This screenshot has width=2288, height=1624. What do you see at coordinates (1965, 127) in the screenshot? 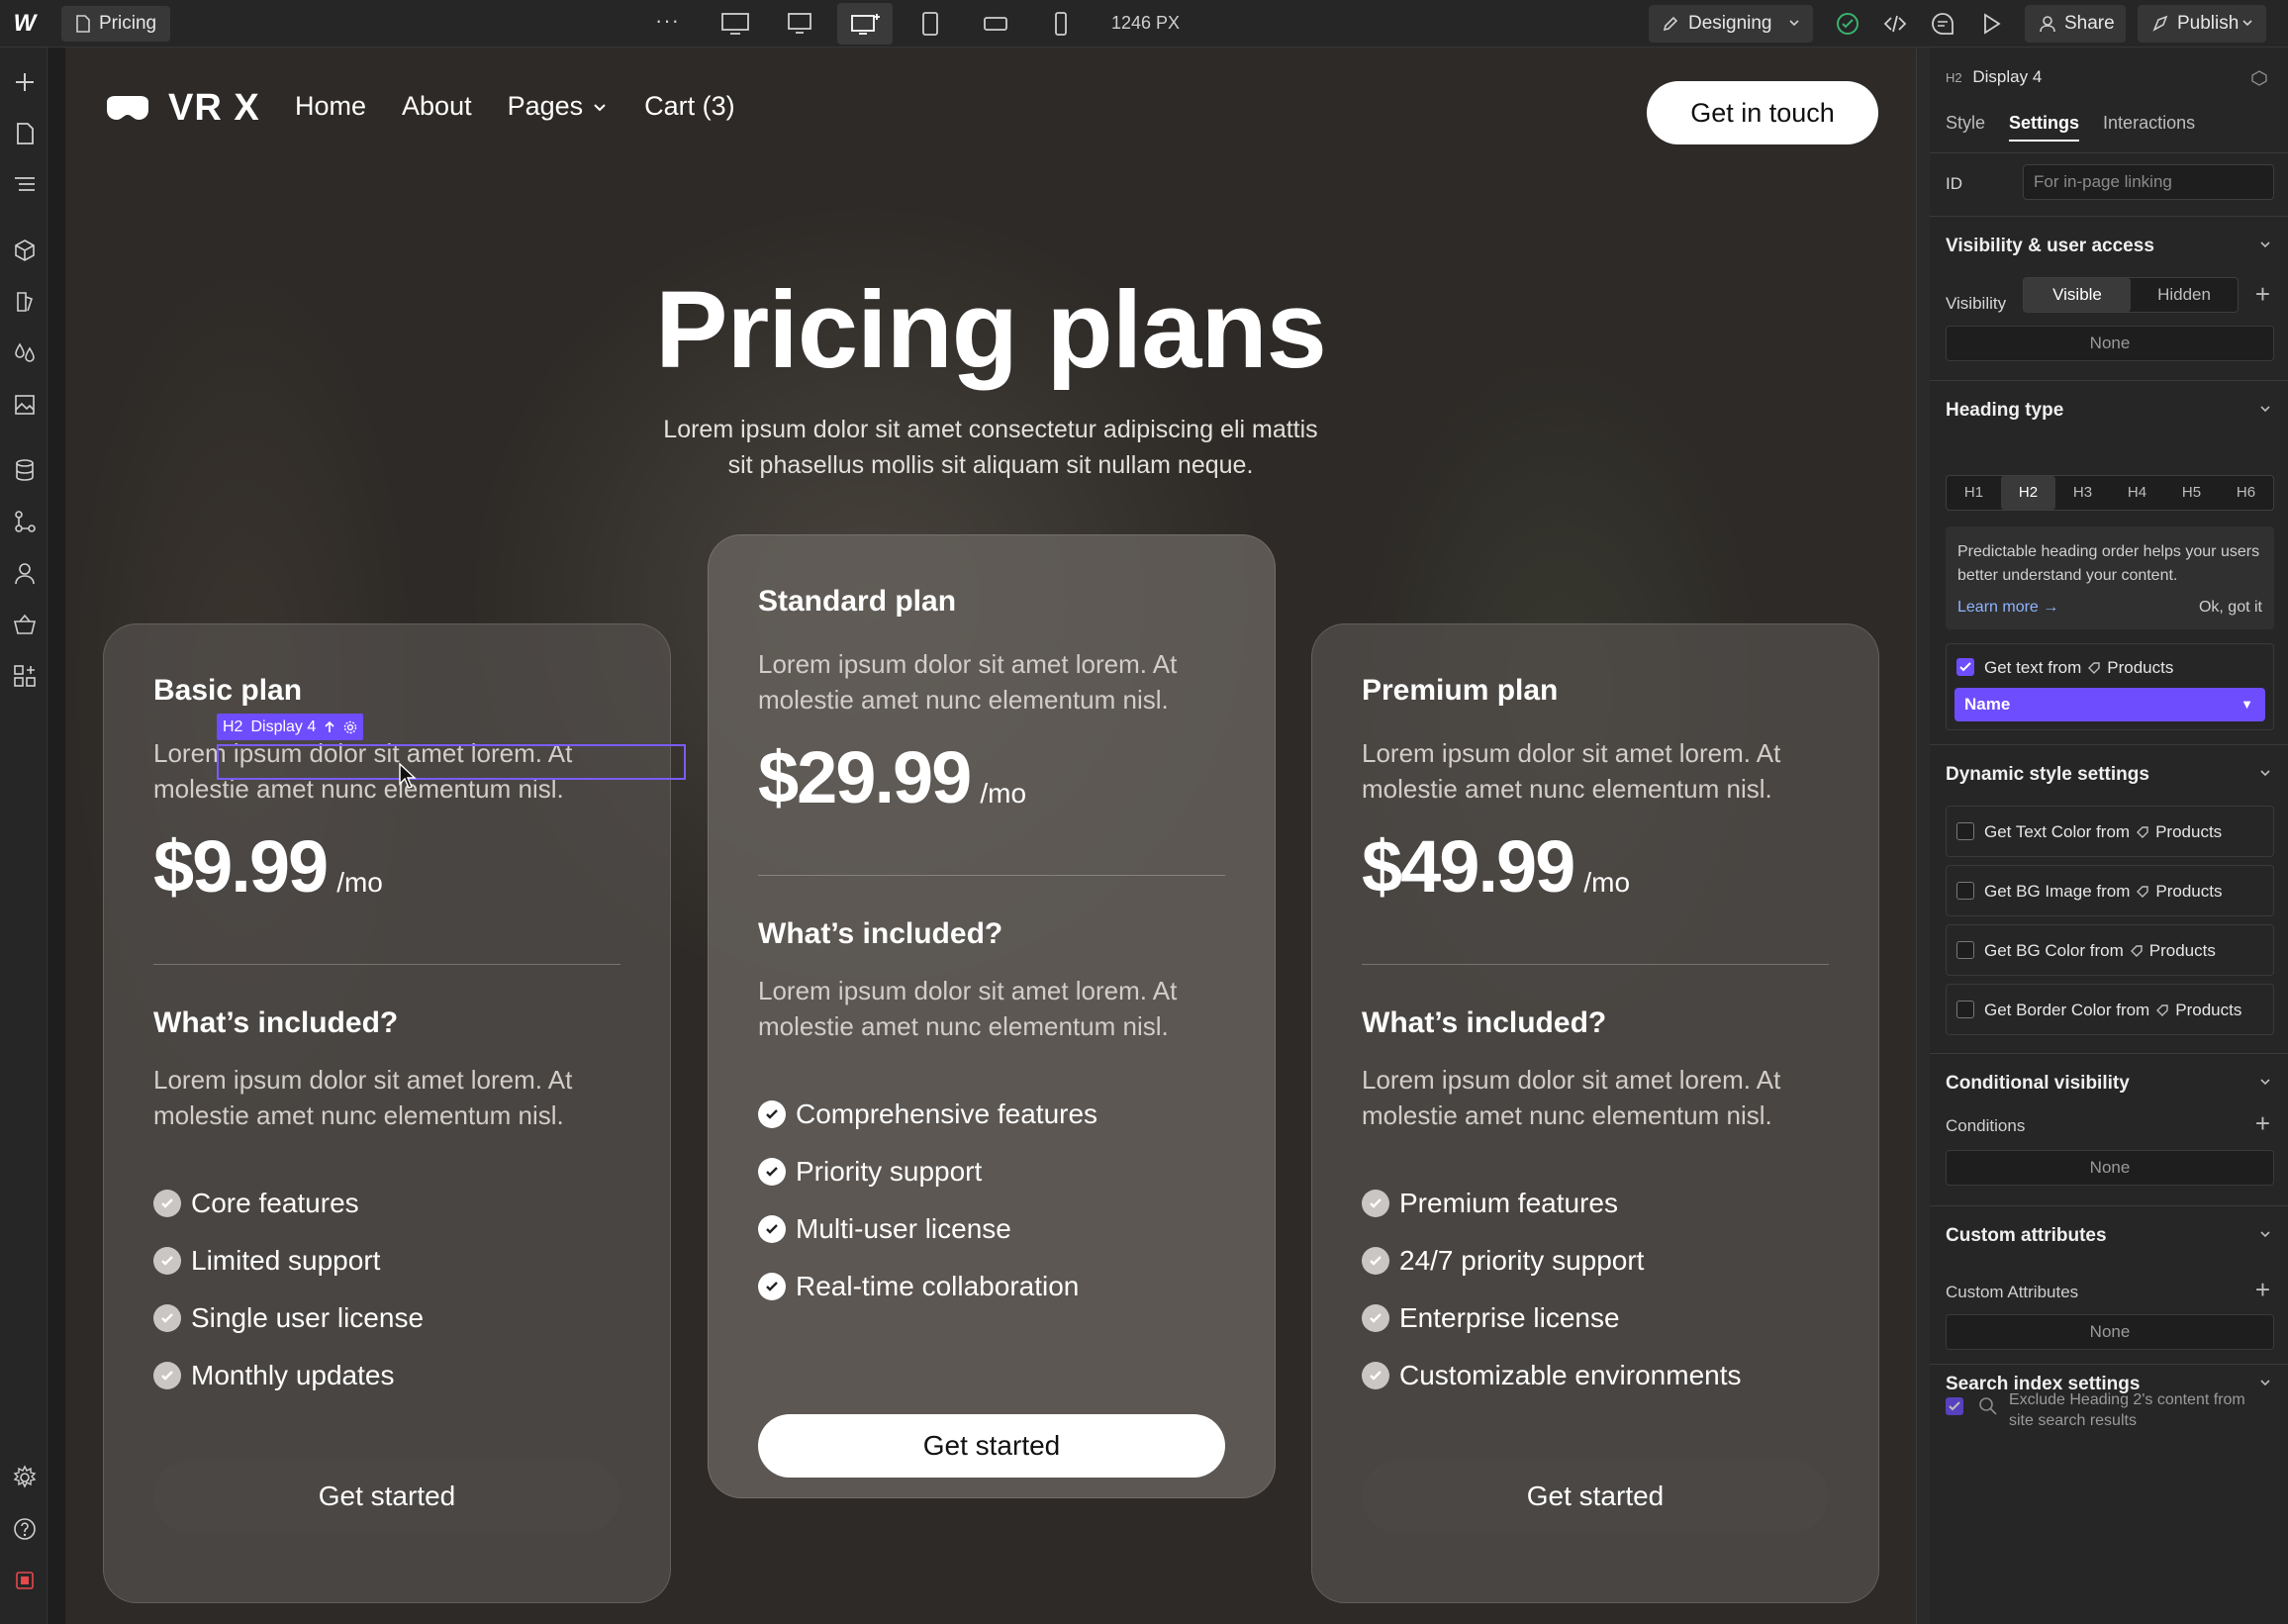
I see `tab-style: Style` at bounding box center [1965, 127].